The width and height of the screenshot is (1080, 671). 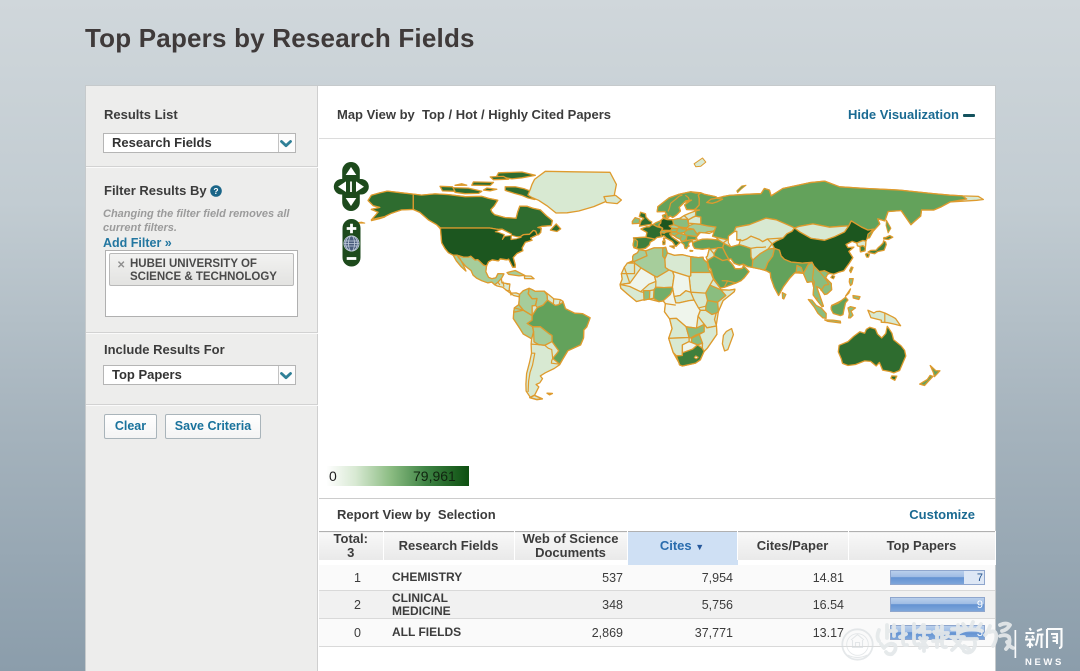 I want to click on svg-text: NEWS, so click(x=1044, y=662).